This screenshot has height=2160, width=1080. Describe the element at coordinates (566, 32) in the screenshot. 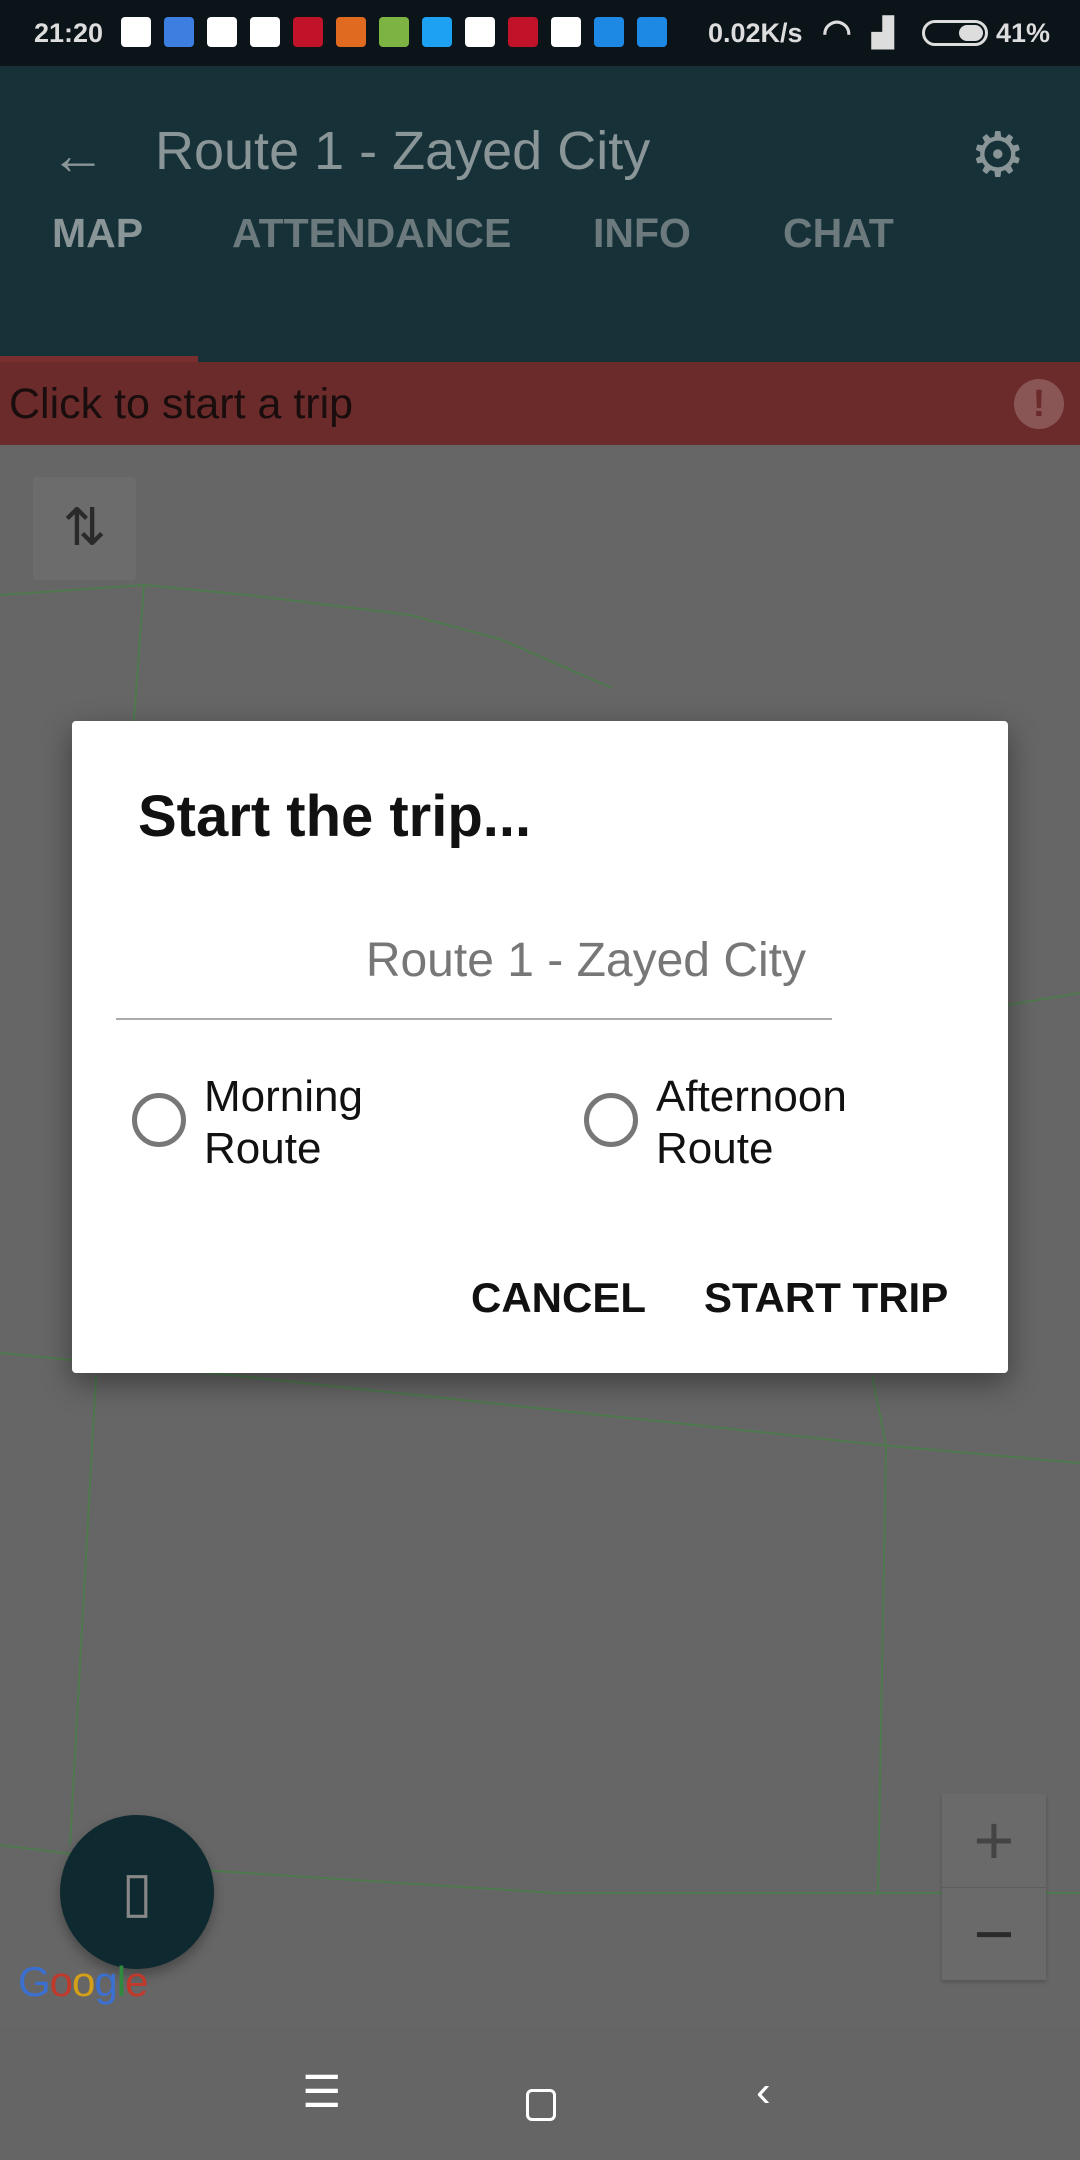

I see `linkedin-icon` at that location.